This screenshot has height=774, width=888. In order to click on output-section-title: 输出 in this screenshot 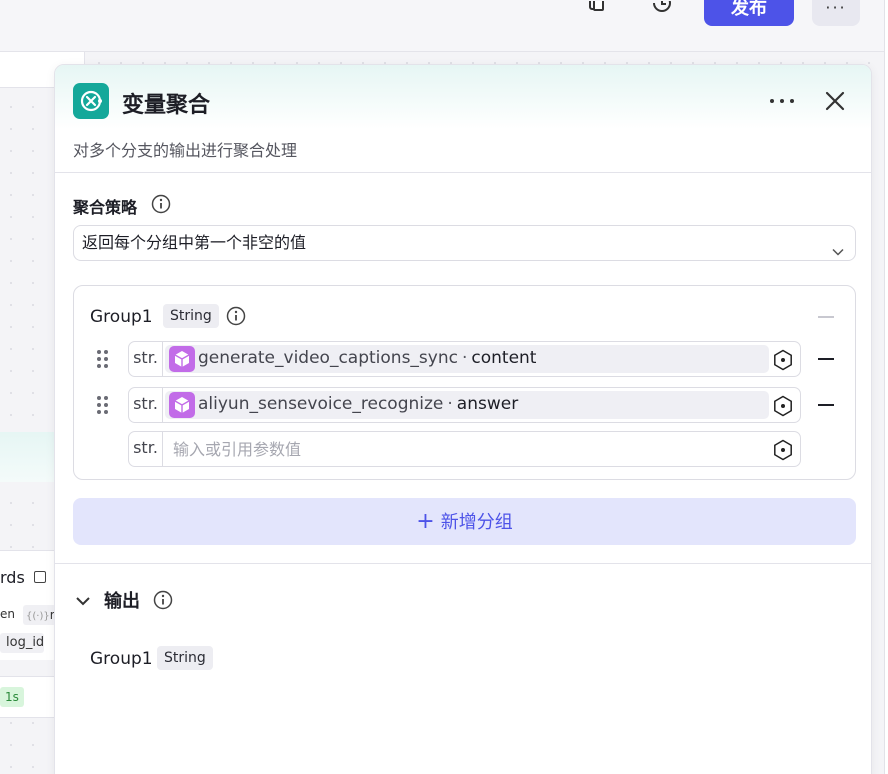, I will do `click(122, 600)`.